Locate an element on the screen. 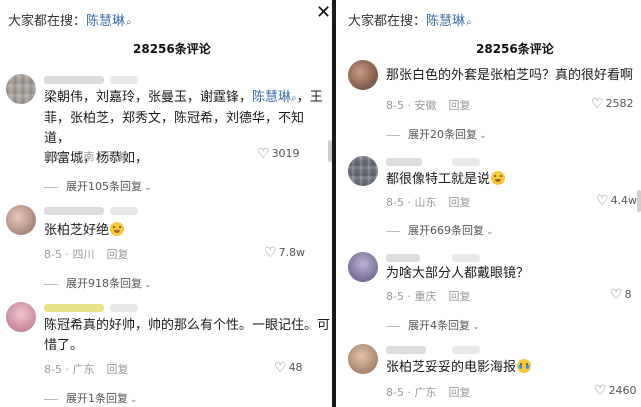  like-count: 7.8w is located at coordinates (292, 252).